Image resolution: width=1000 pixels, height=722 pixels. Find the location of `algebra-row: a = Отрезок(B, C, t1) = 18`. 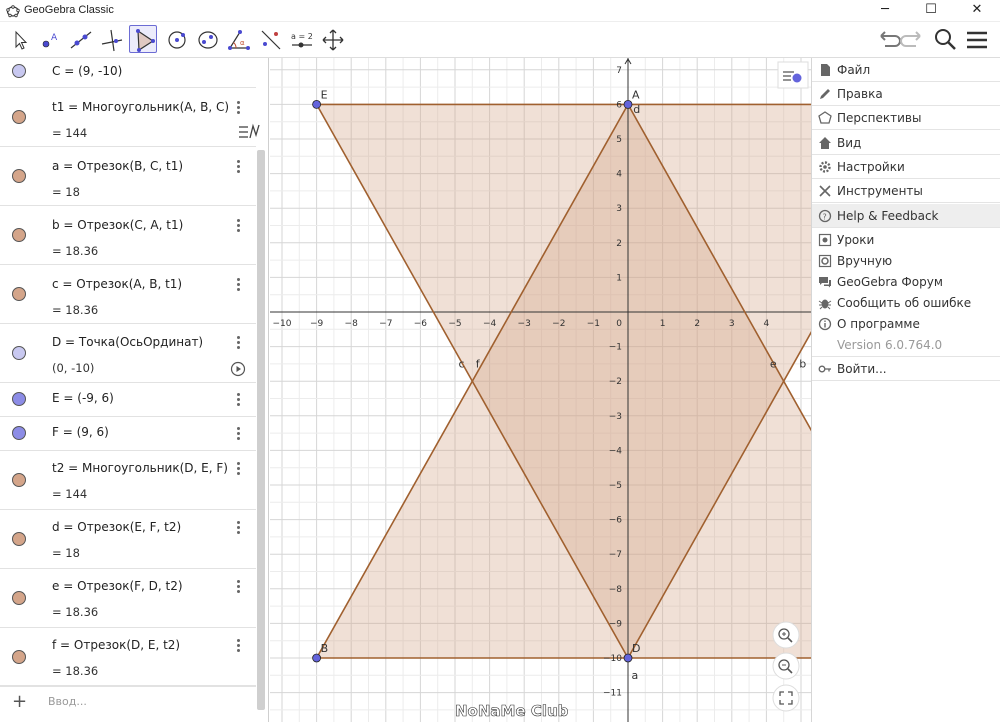

algebra-row: a = Отрезок(B, C, t1) = 18 is located at coordinates (128, 176).